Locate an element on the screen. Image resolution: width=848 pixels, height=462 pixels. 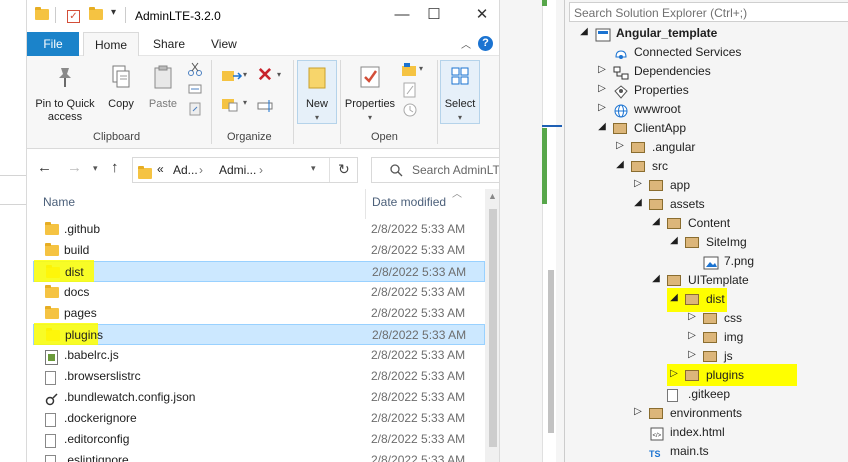
address-overflow: « is located at coordinates (160, 169).